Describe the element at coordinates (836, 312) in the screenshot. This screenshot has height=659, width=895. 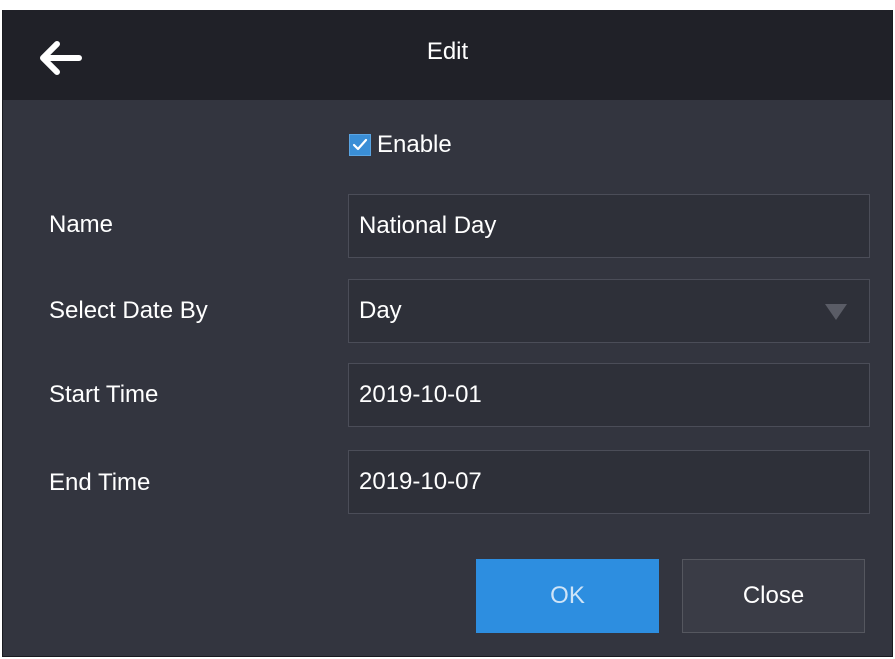
I see `dropdown-triangle-icon` at that location.